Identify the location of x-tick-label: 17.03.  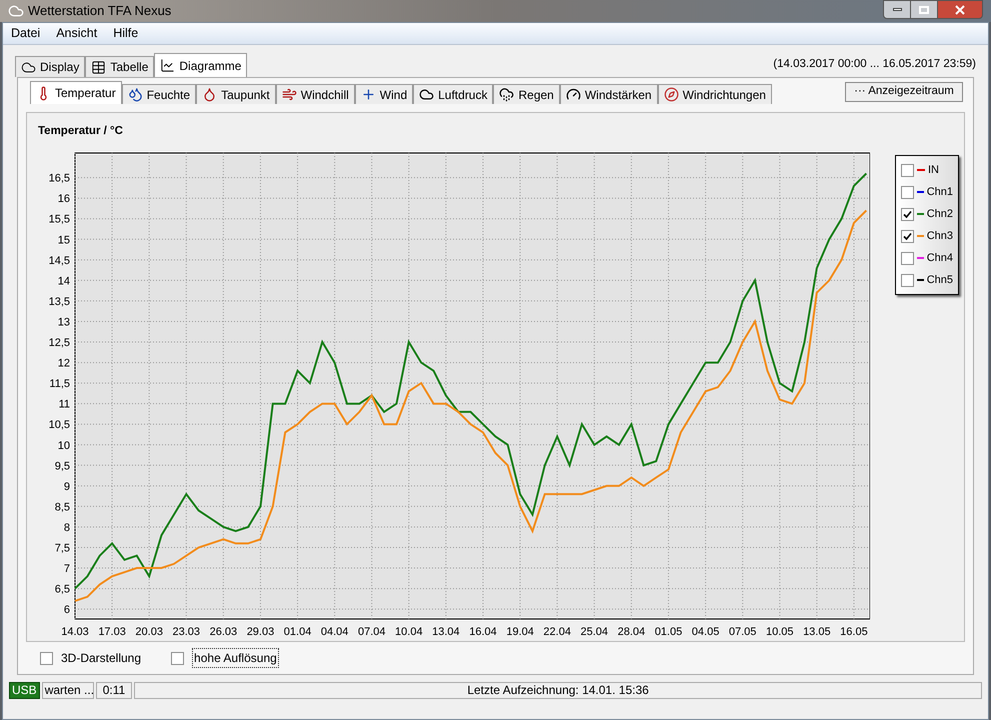
(112, 632).